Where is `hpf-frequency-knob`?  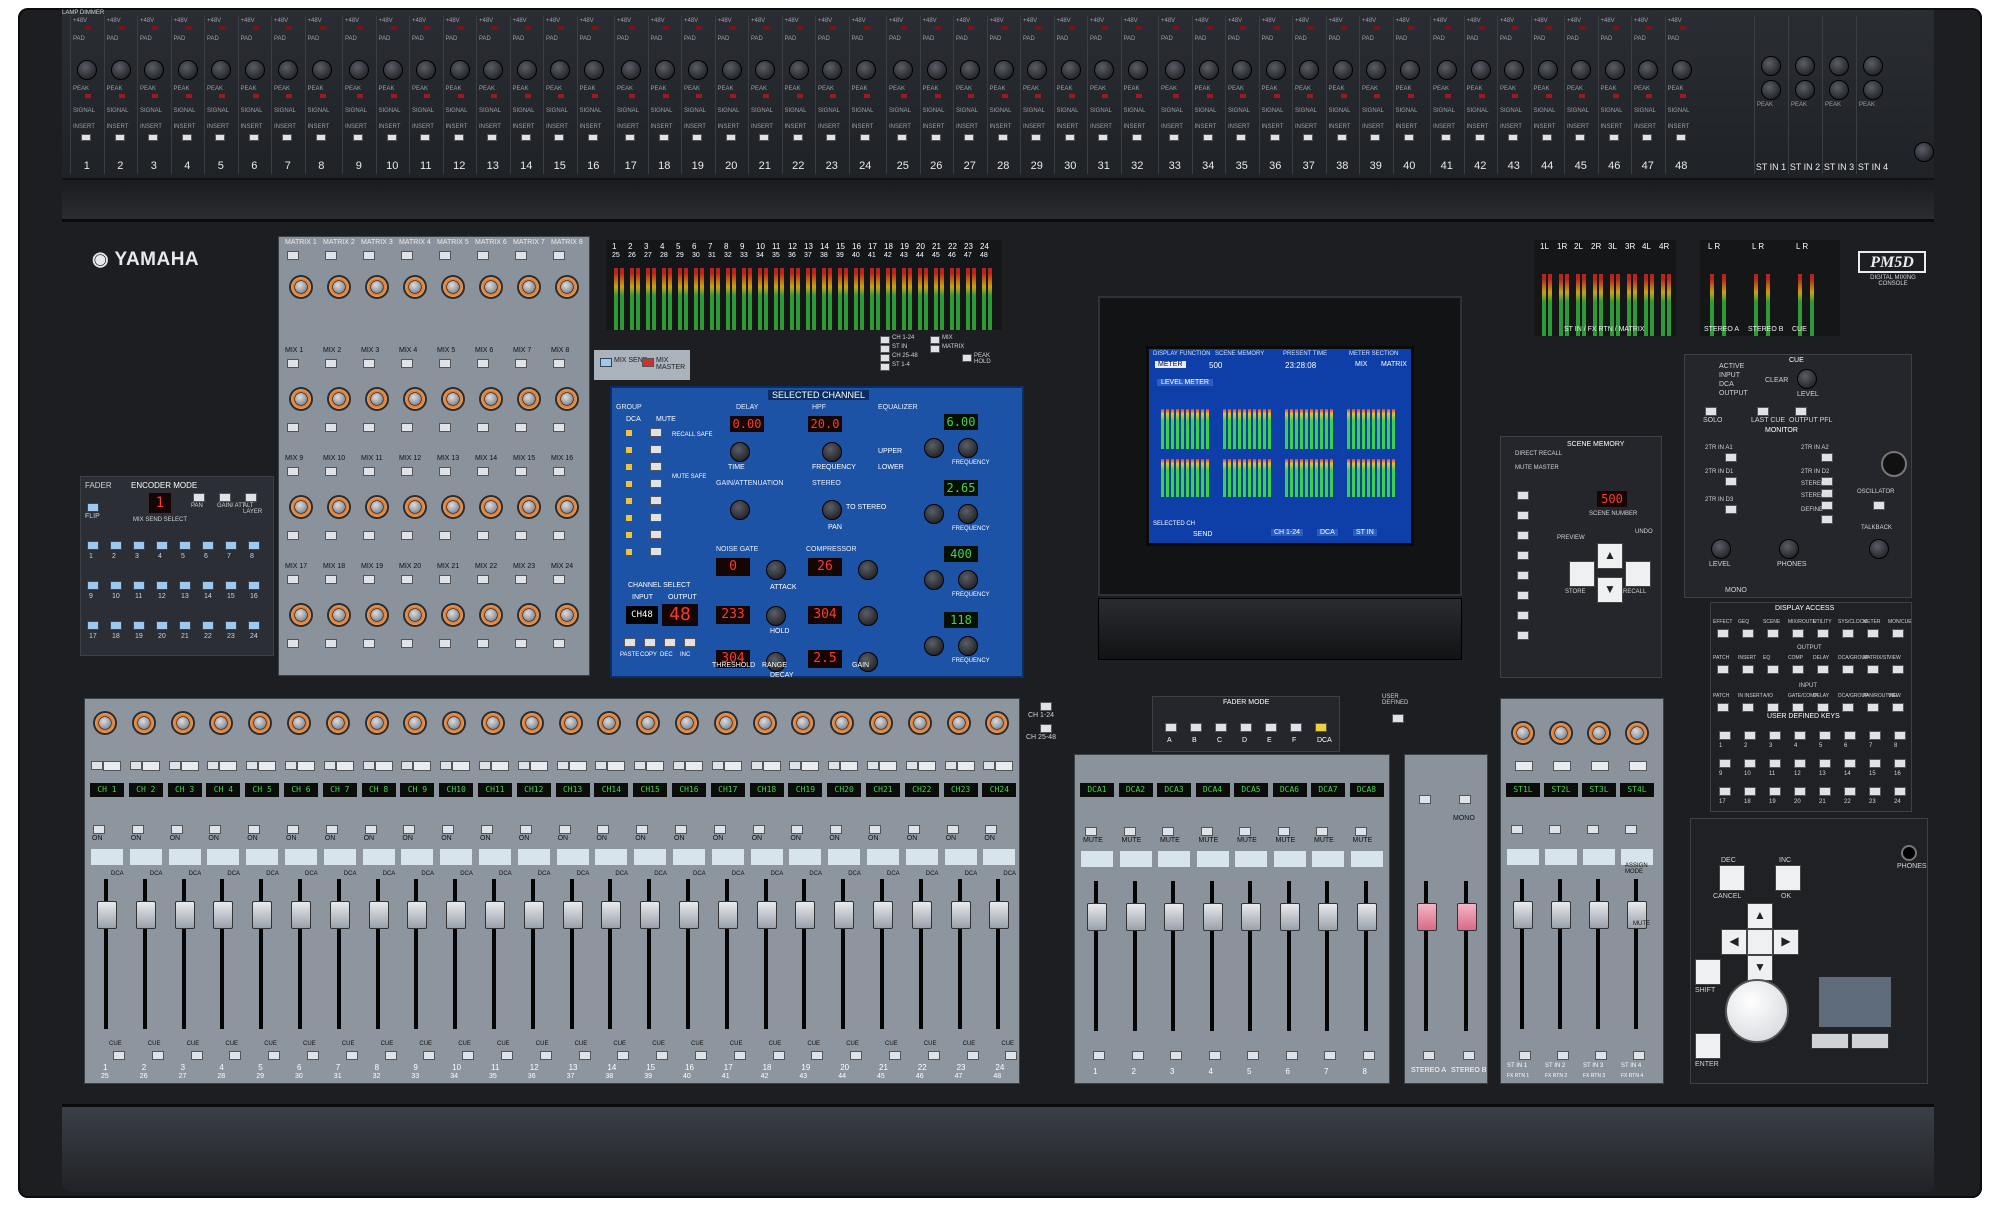 hpf-frequency-knob is located at coordinates (832, 452).